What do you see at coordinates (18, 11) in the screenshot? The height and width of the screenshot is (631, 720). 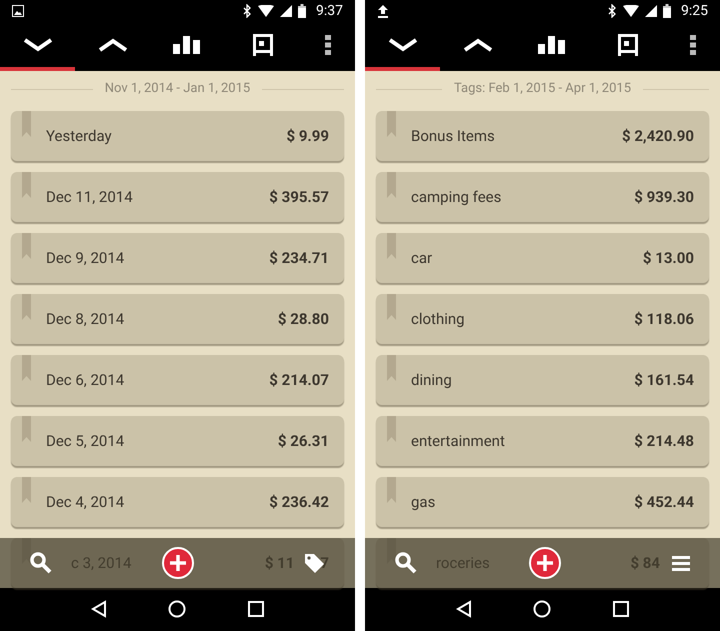 I see `image-icon` at bounding box center [18, 11].